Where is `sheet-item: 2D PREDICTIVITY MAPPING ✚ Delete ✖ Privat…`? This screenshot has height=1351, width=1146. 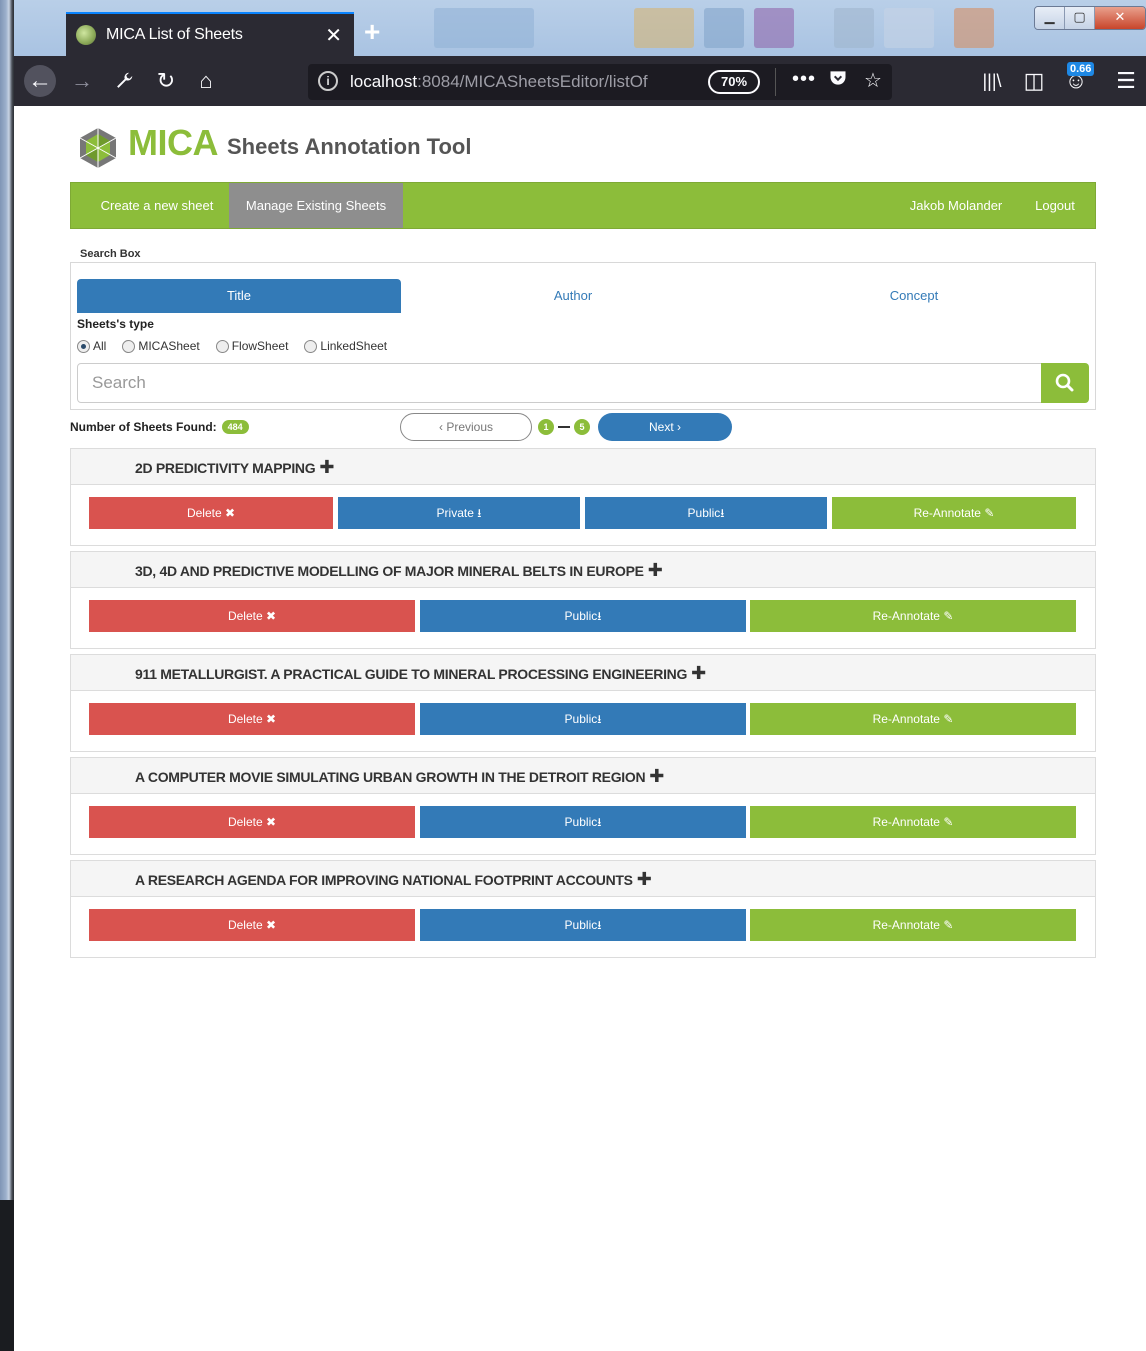
sheet-item: 2D PREDICTIVITY MAPPING ✚ Delete ✖ Privat… is located at coordinates (583, 497).